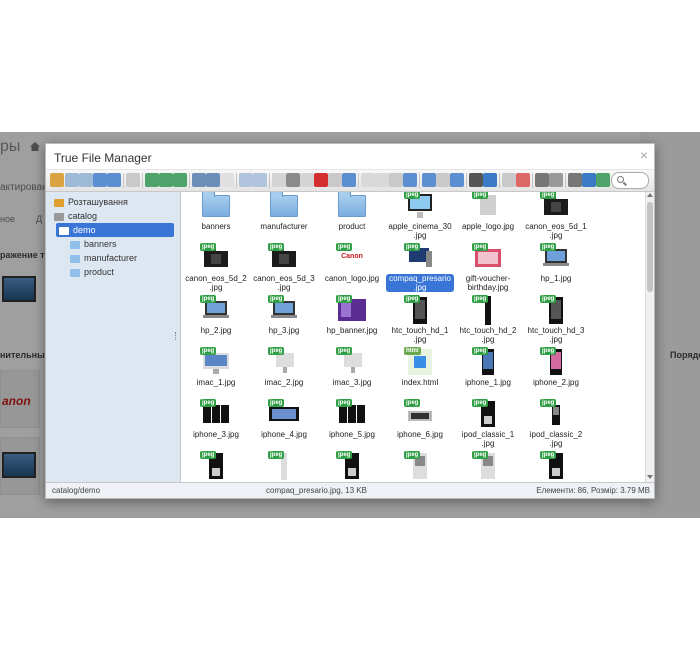 The width and height of the screenshot is (700, 650). What do you see at coordinates (216, 370) in the screenshot?
I see `file-item: jpeg imac_1.jpg` at bounding box center [216, 370].